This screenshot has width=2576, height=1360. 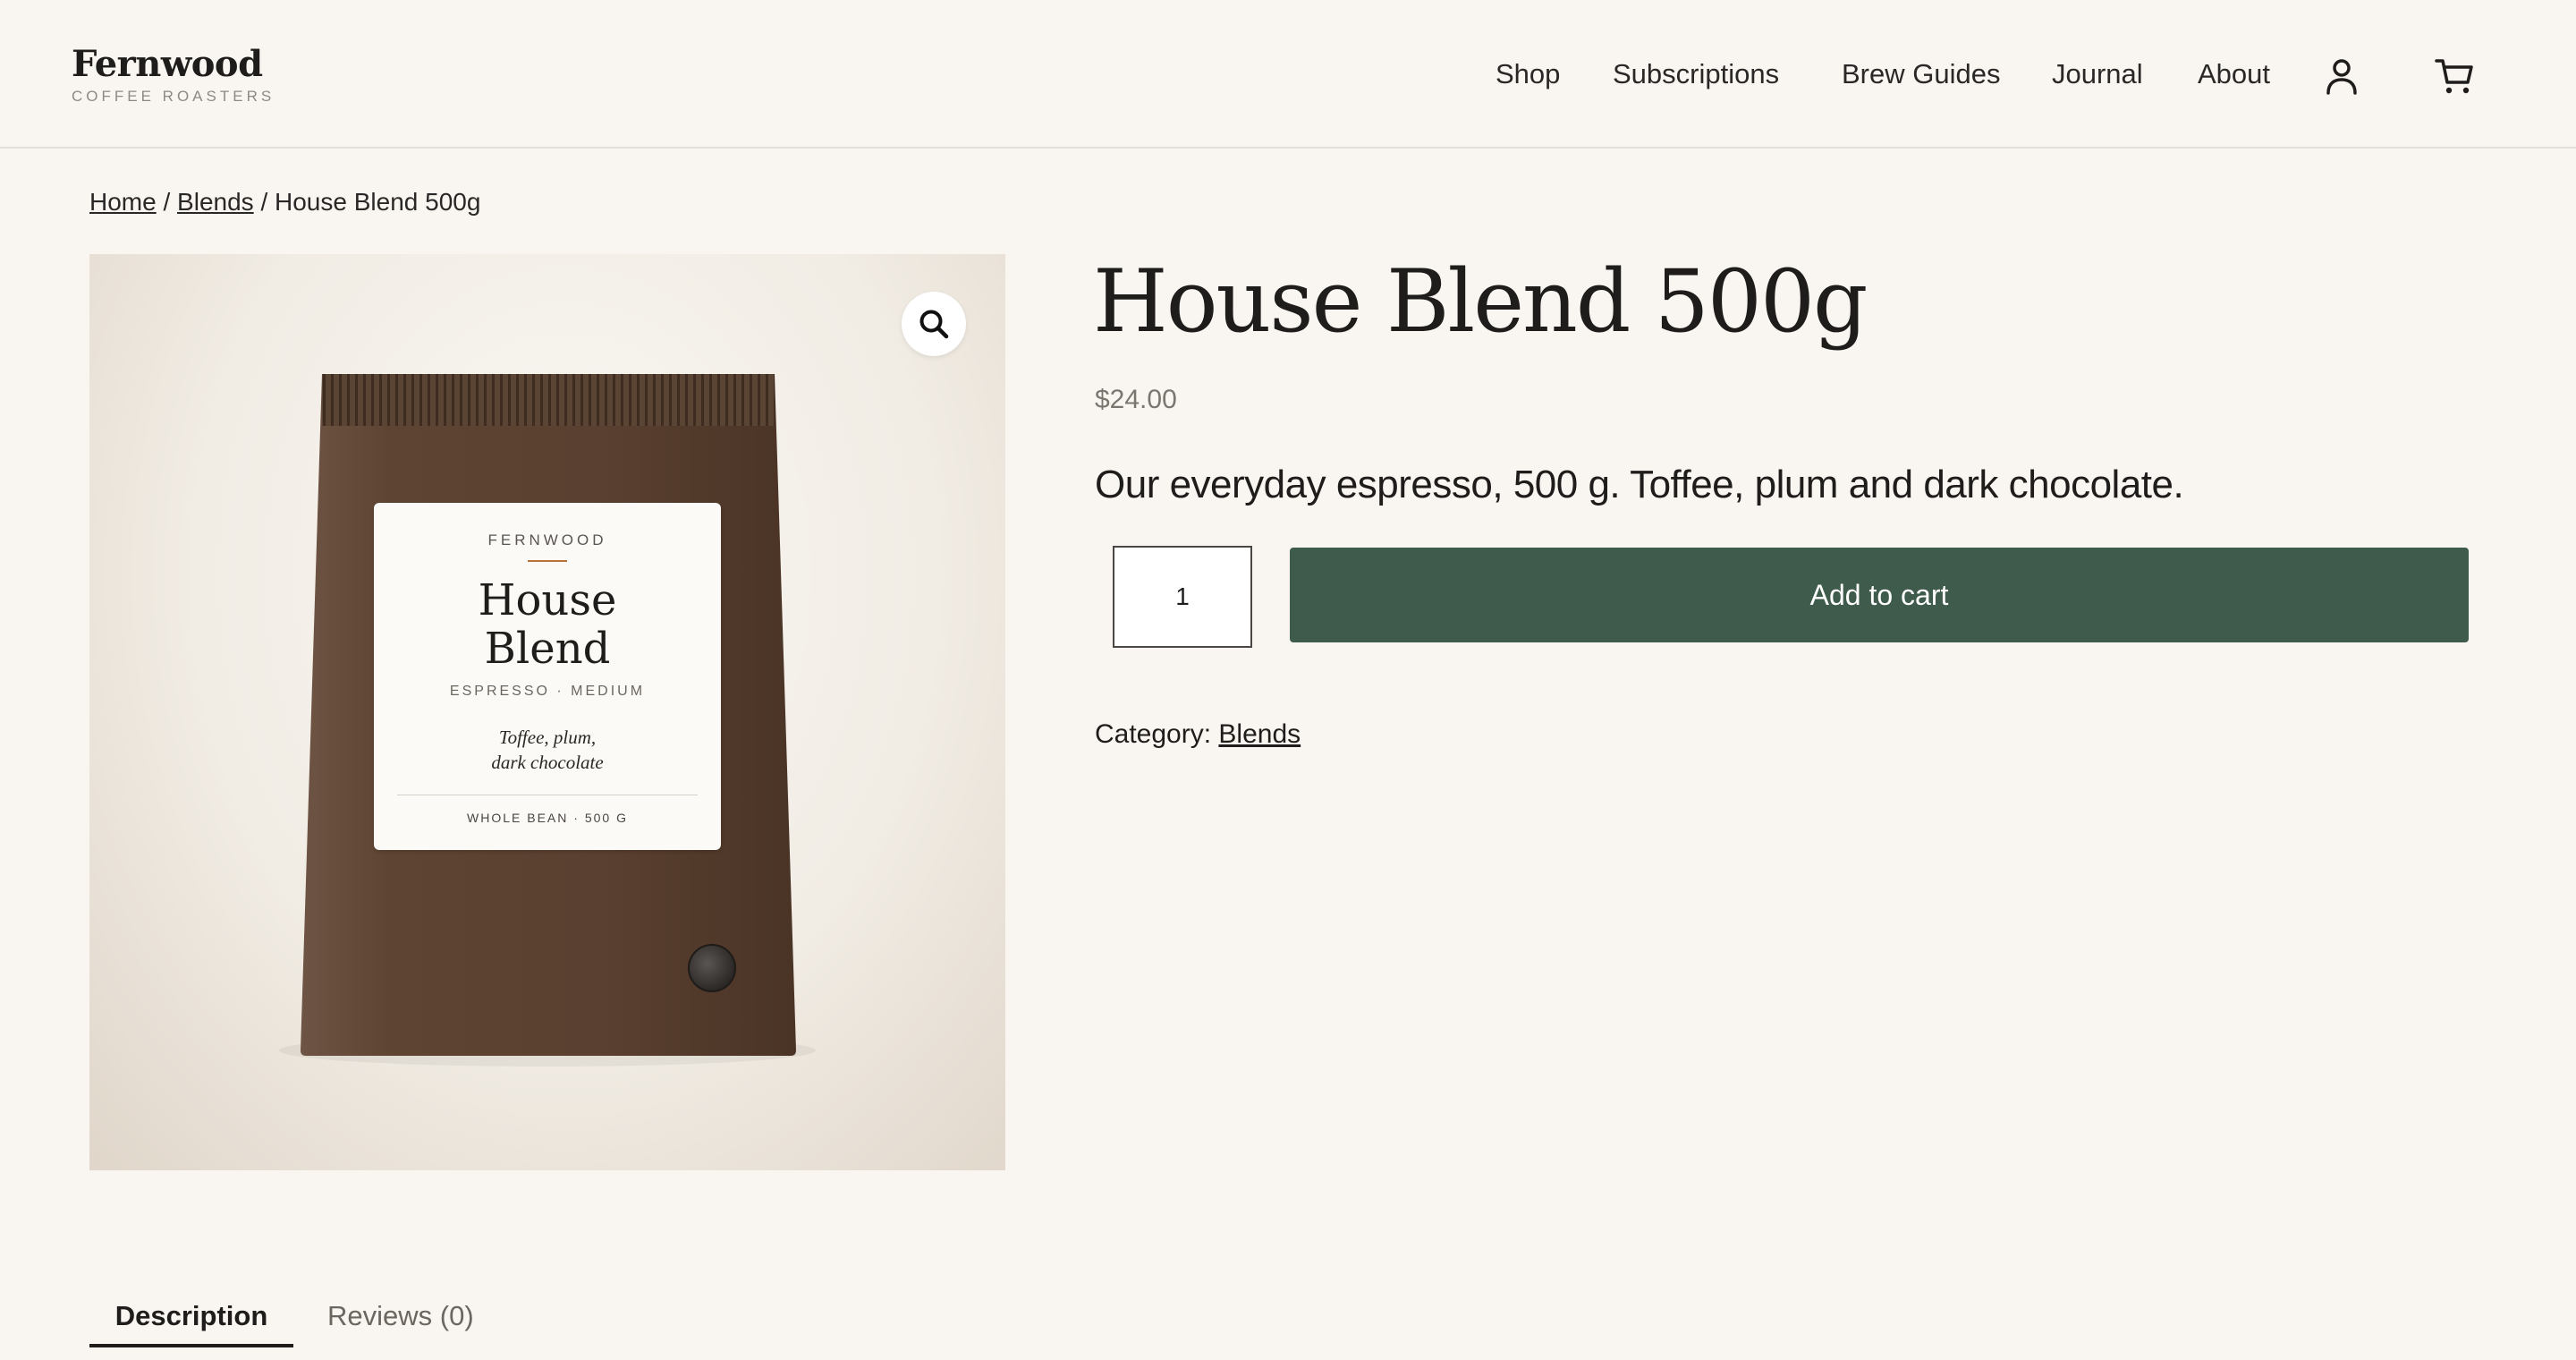 I want to click on breadcrumb: Home / Blends / House Blend 500g, so click(x=284, y=202).